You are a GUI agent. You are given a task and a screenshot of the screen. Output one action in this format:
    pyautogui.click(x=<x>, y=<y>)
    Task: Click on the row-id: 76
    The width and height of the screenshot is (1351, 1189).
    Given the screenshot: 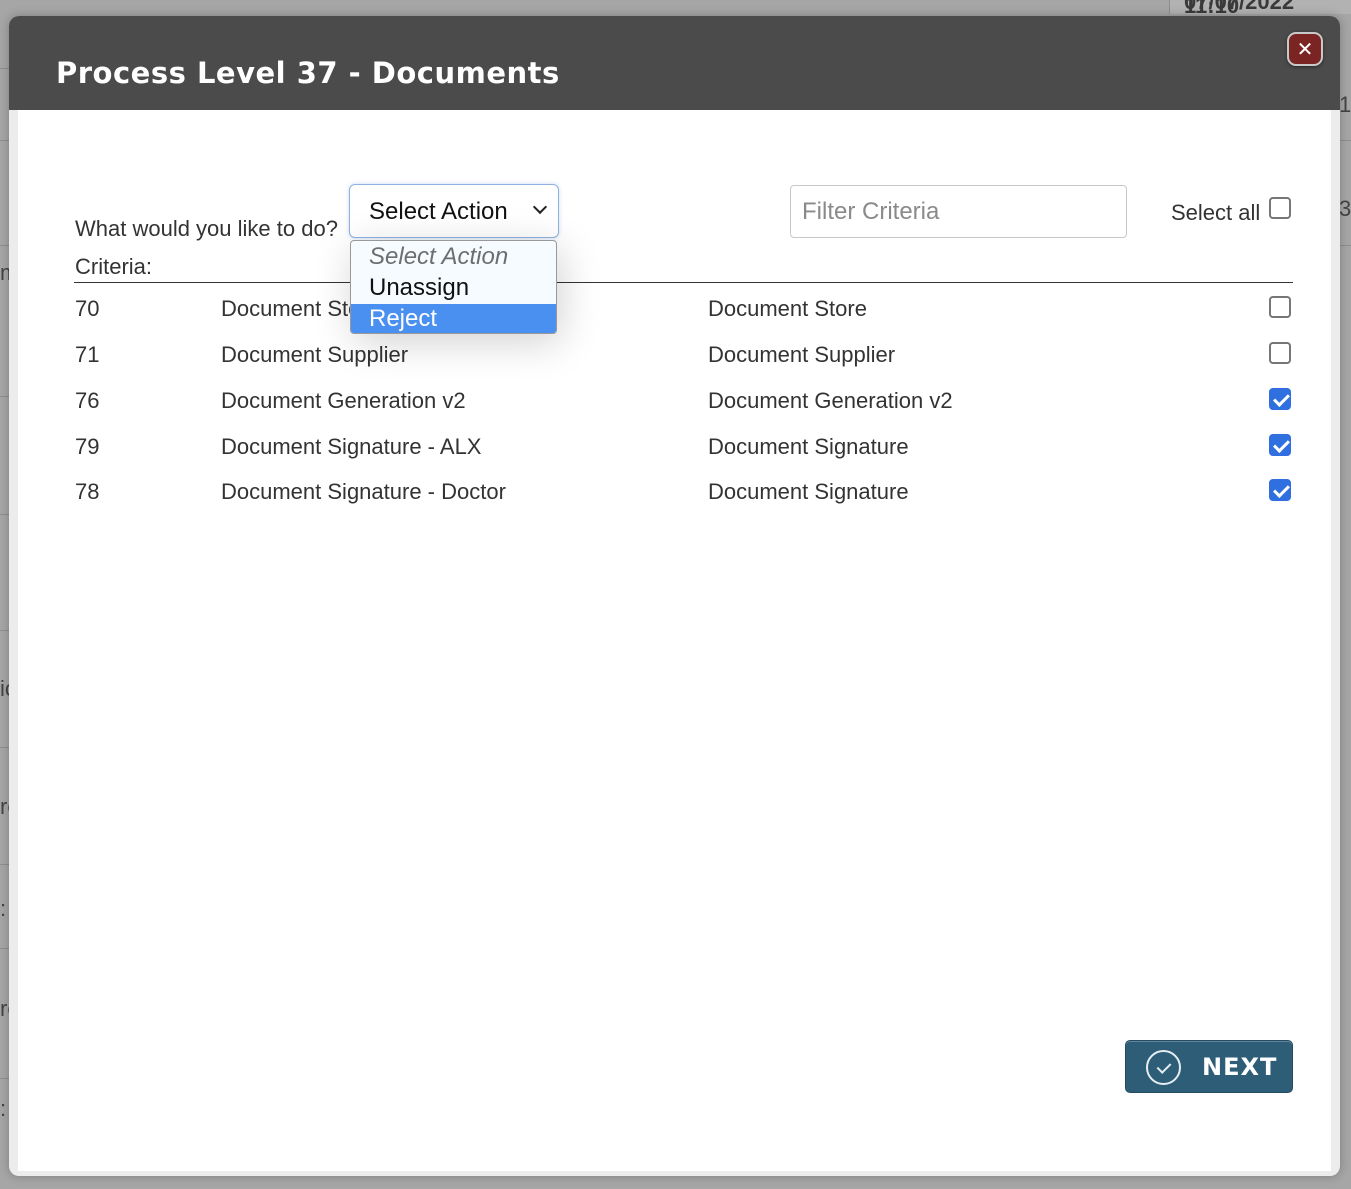 What is the action you would take?
    pyautogui.click(x=87, y=400)
    